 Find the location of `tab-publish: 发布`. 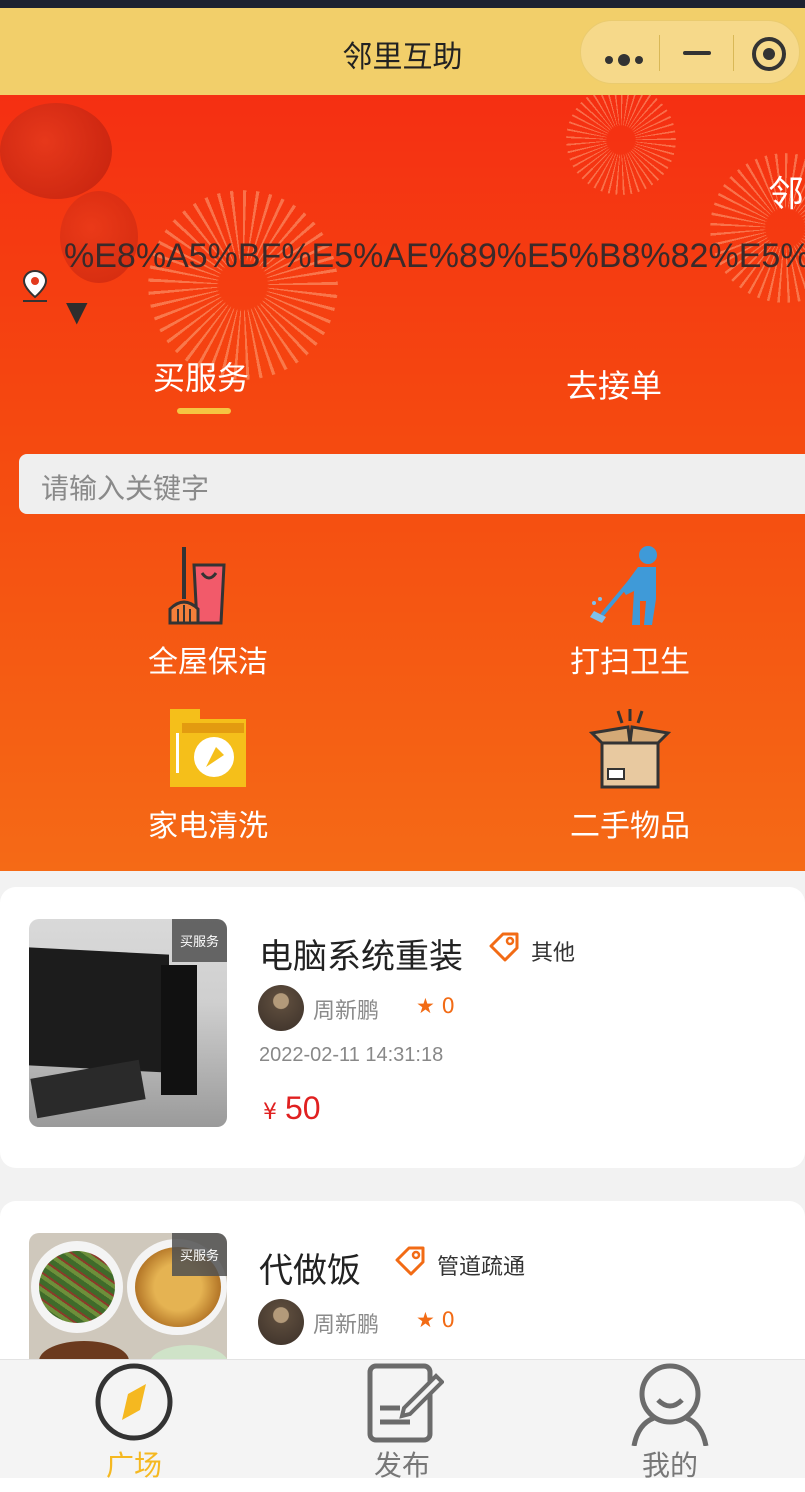

tab-publish: 发布 is located at coordinates (402, 1421).